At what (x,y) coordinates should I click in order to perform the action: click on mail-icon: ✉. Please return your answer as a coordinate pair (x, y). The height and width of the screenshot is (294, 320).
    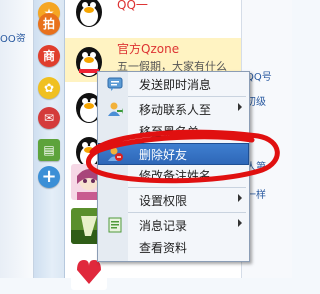
    Looking at the image, I should click on (49, 118).